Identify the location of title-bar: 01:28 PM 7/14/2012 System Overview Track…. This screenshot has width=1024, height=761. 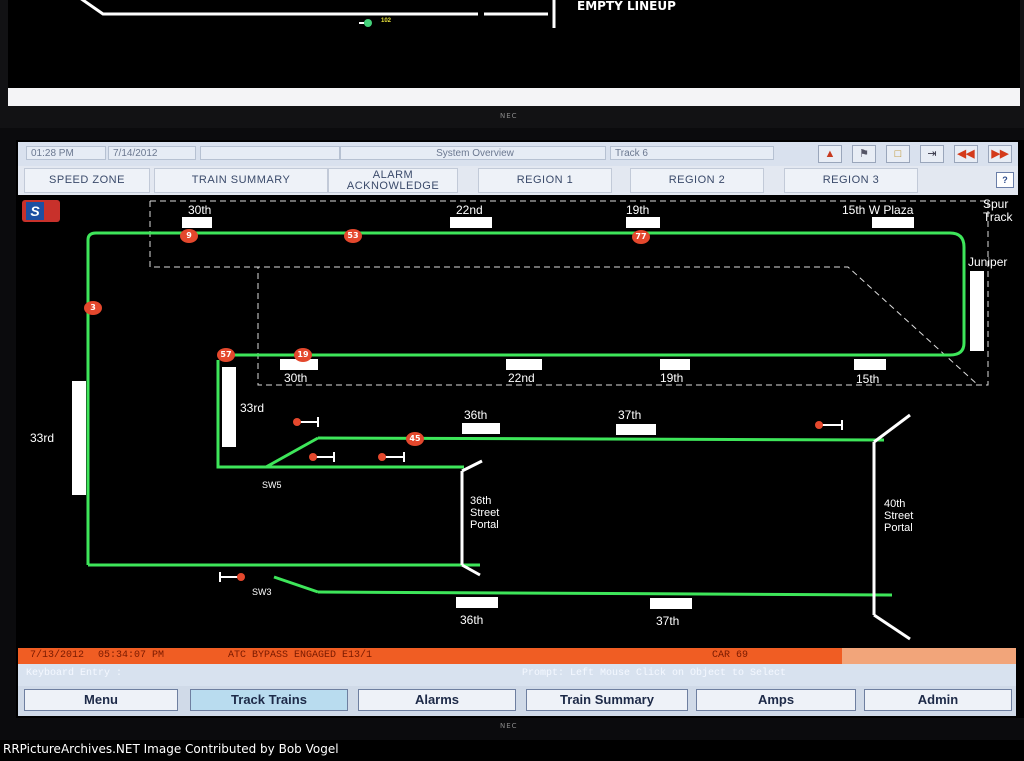
(518, 154).